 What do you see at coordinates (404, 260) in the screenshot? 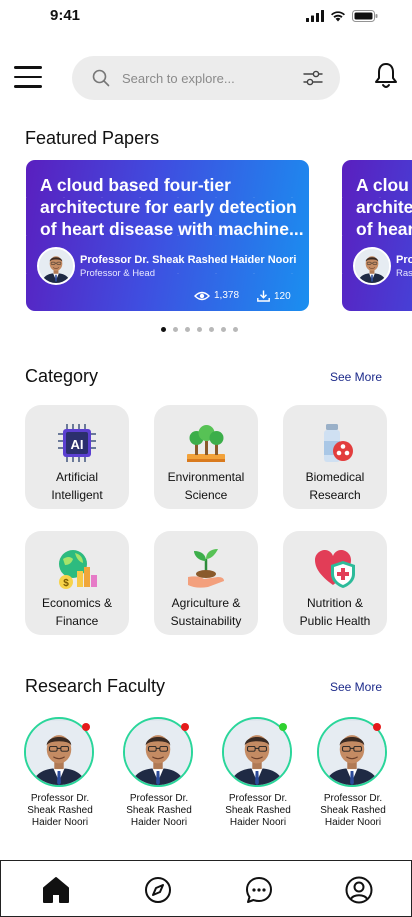
I see `paper-author: Prof` at bounding box center [404, 260].